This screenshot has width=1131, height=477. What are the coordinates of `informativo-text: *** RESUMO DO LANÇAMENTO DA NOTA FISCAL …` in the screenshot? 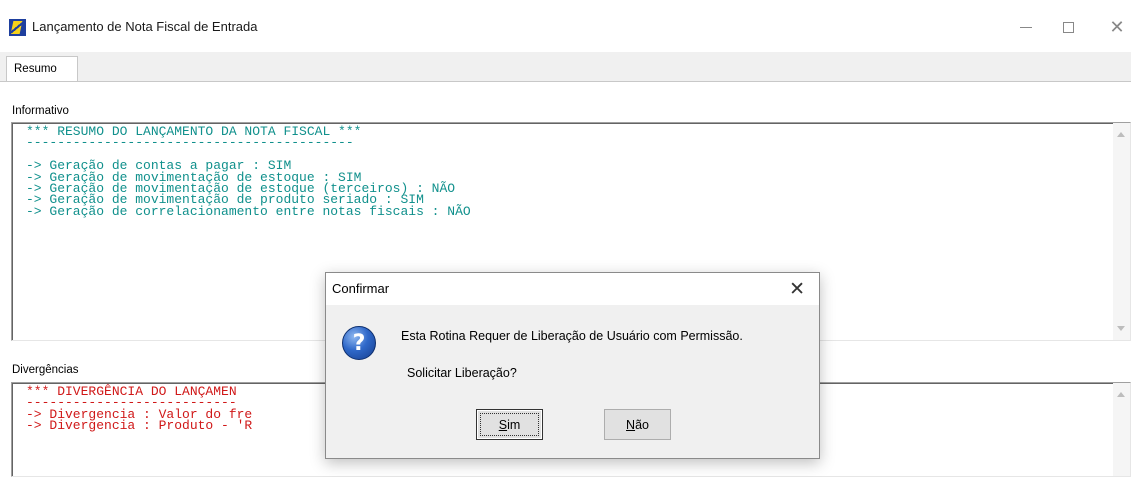 It's located at (248, 172).